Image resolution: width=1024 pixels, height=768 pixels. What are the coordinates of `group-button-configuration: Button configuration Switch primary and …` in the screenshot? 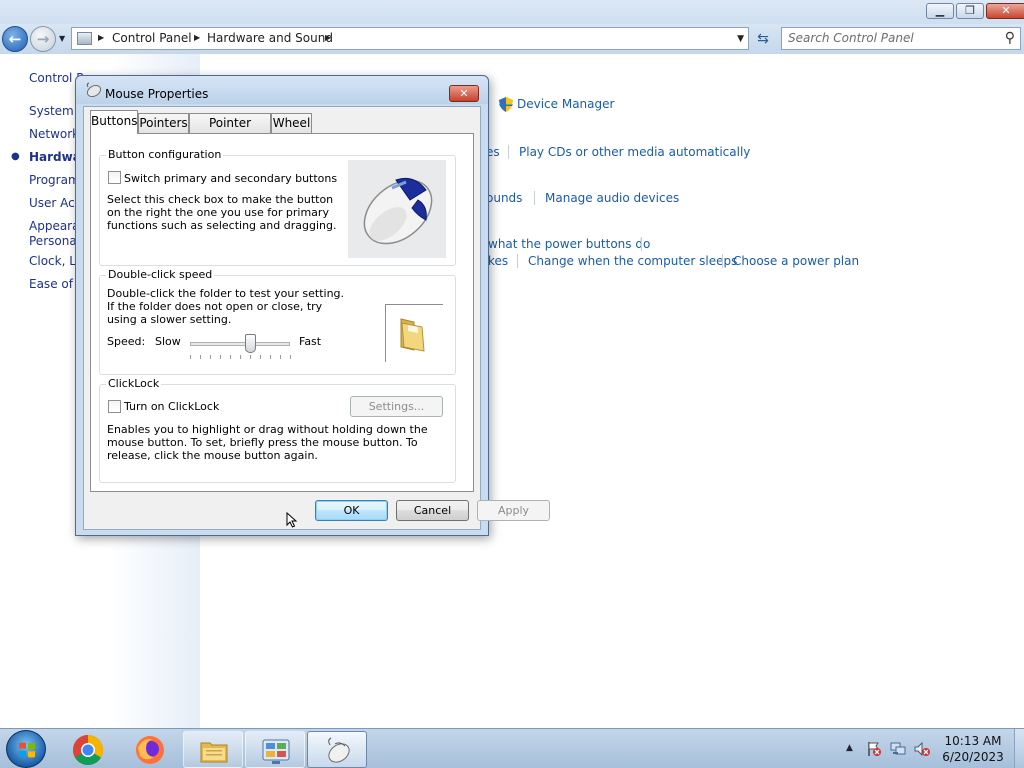 It's located at (277, 207).